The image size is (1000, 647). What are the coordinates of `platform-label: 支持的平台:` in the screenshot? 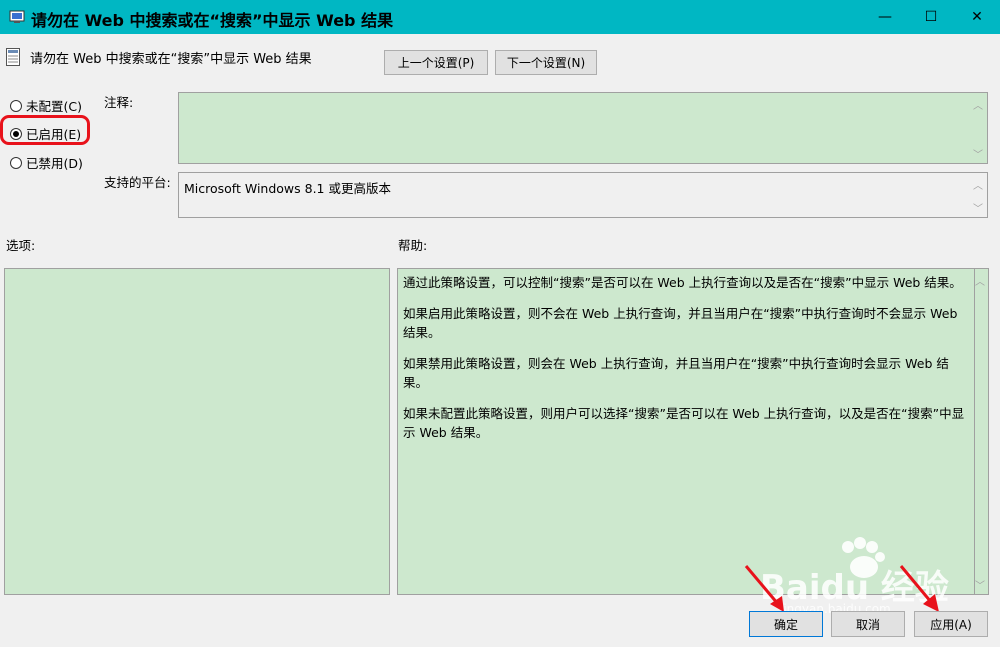 It's located at (137, 182).